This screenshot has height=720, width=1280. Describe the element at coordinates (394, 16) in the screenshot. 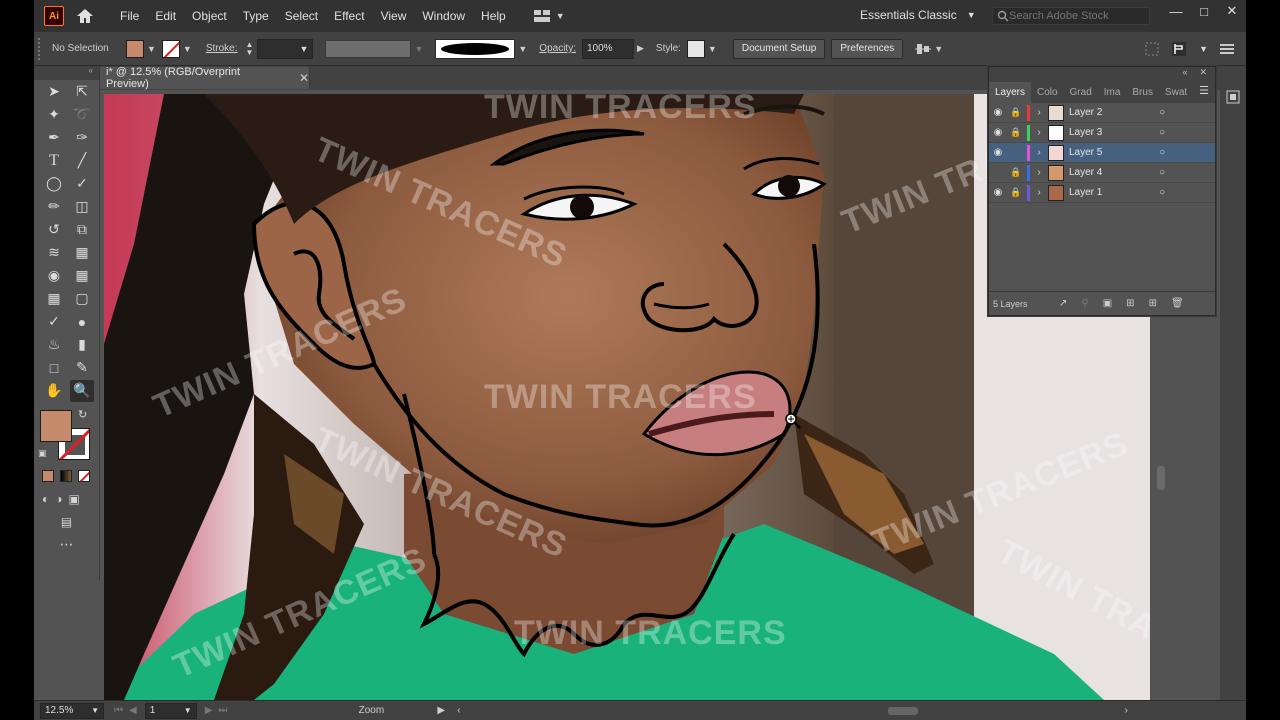

I see `menu-view: View` at that location.